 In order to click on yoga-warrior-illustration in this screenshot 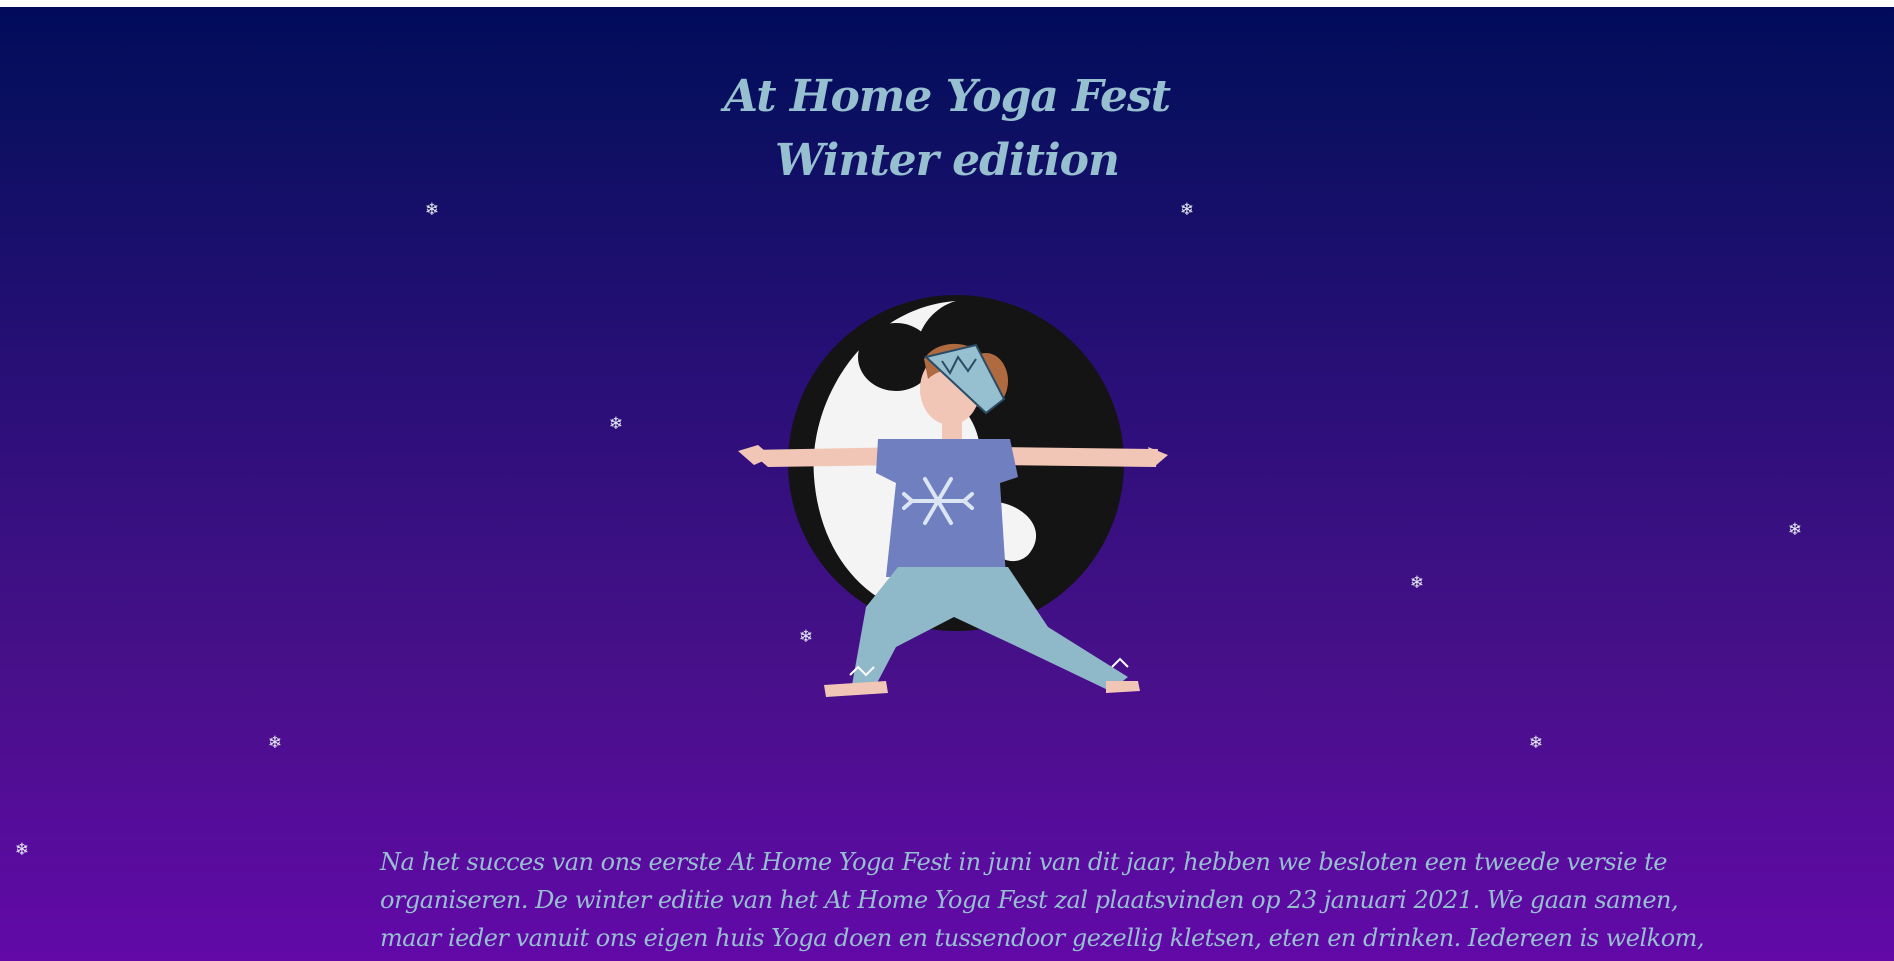, I will do `click(948, 497)`.